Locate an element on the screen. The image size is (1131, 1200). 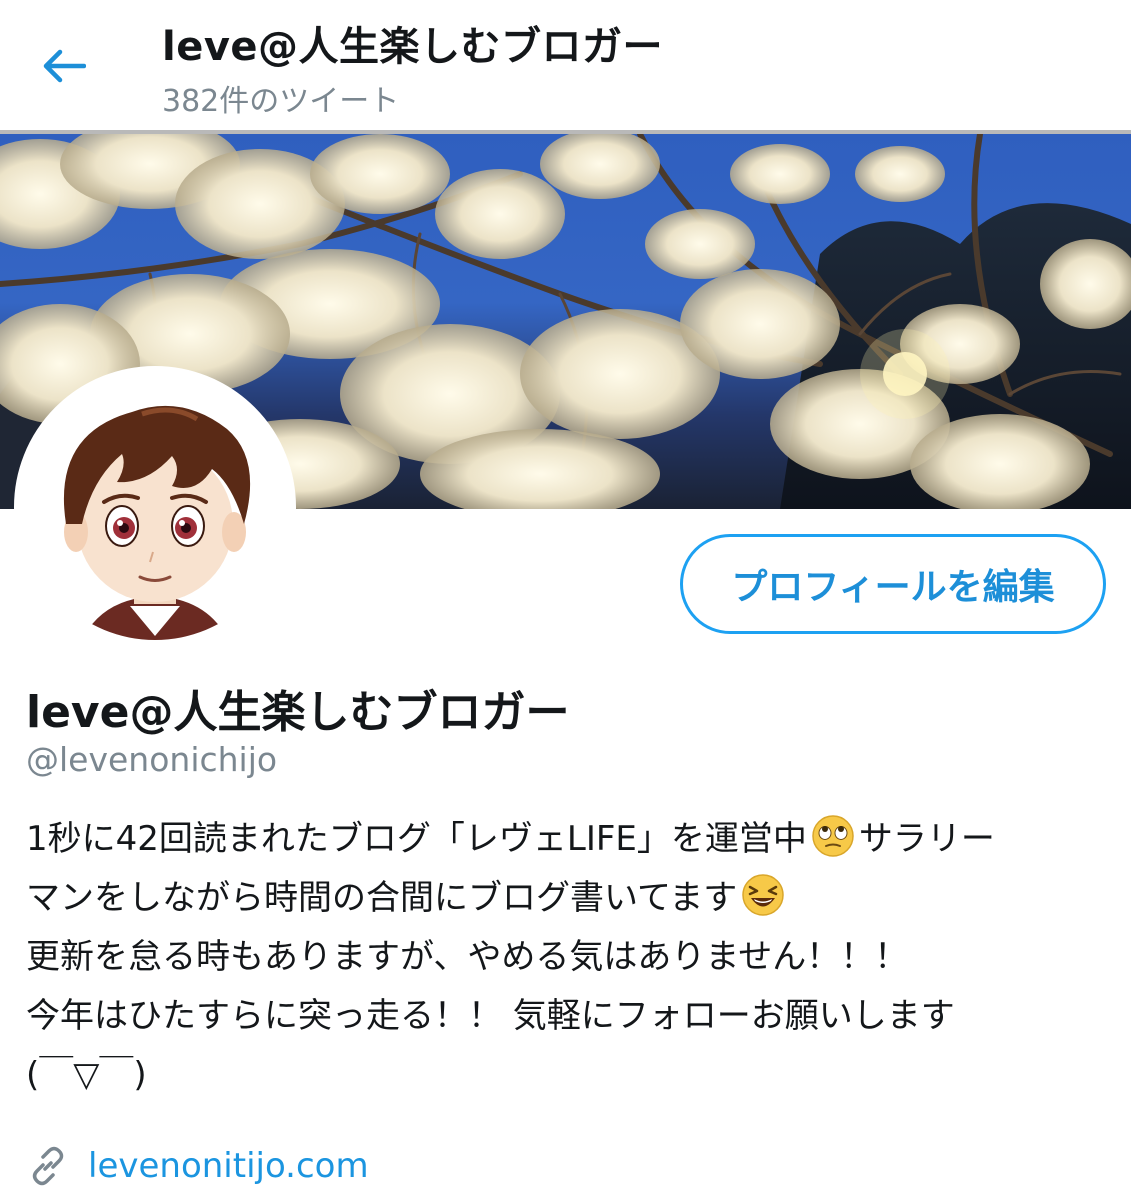
website-link: levenonitijo.com is located at coordinates (228, 1166).